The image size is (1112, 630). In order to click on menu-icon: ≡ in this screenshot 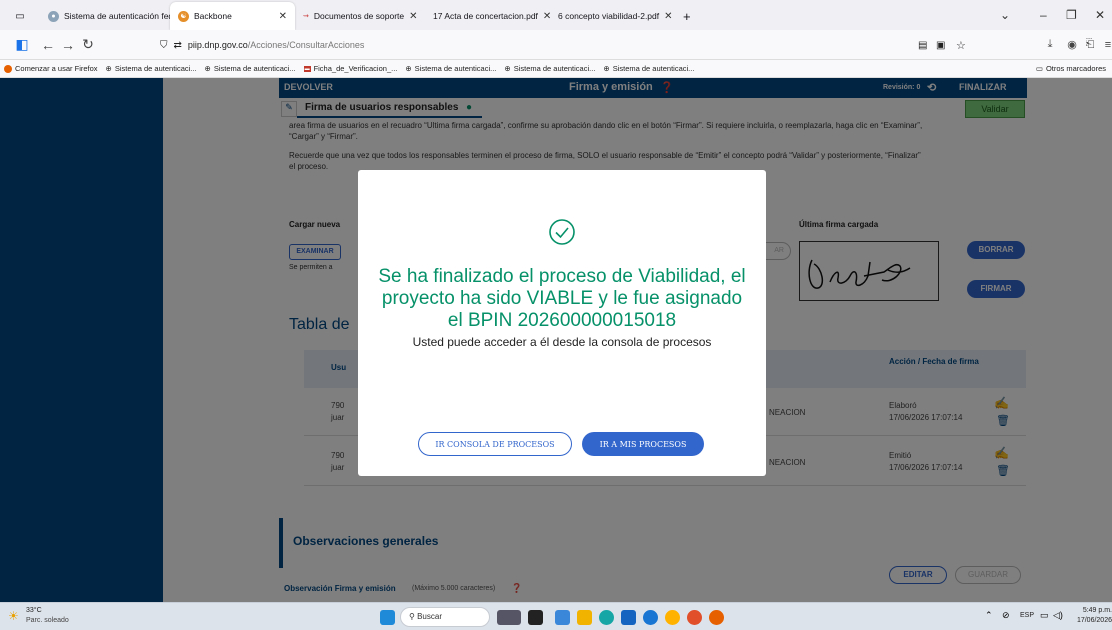, I will do `click(1105, 45)`.